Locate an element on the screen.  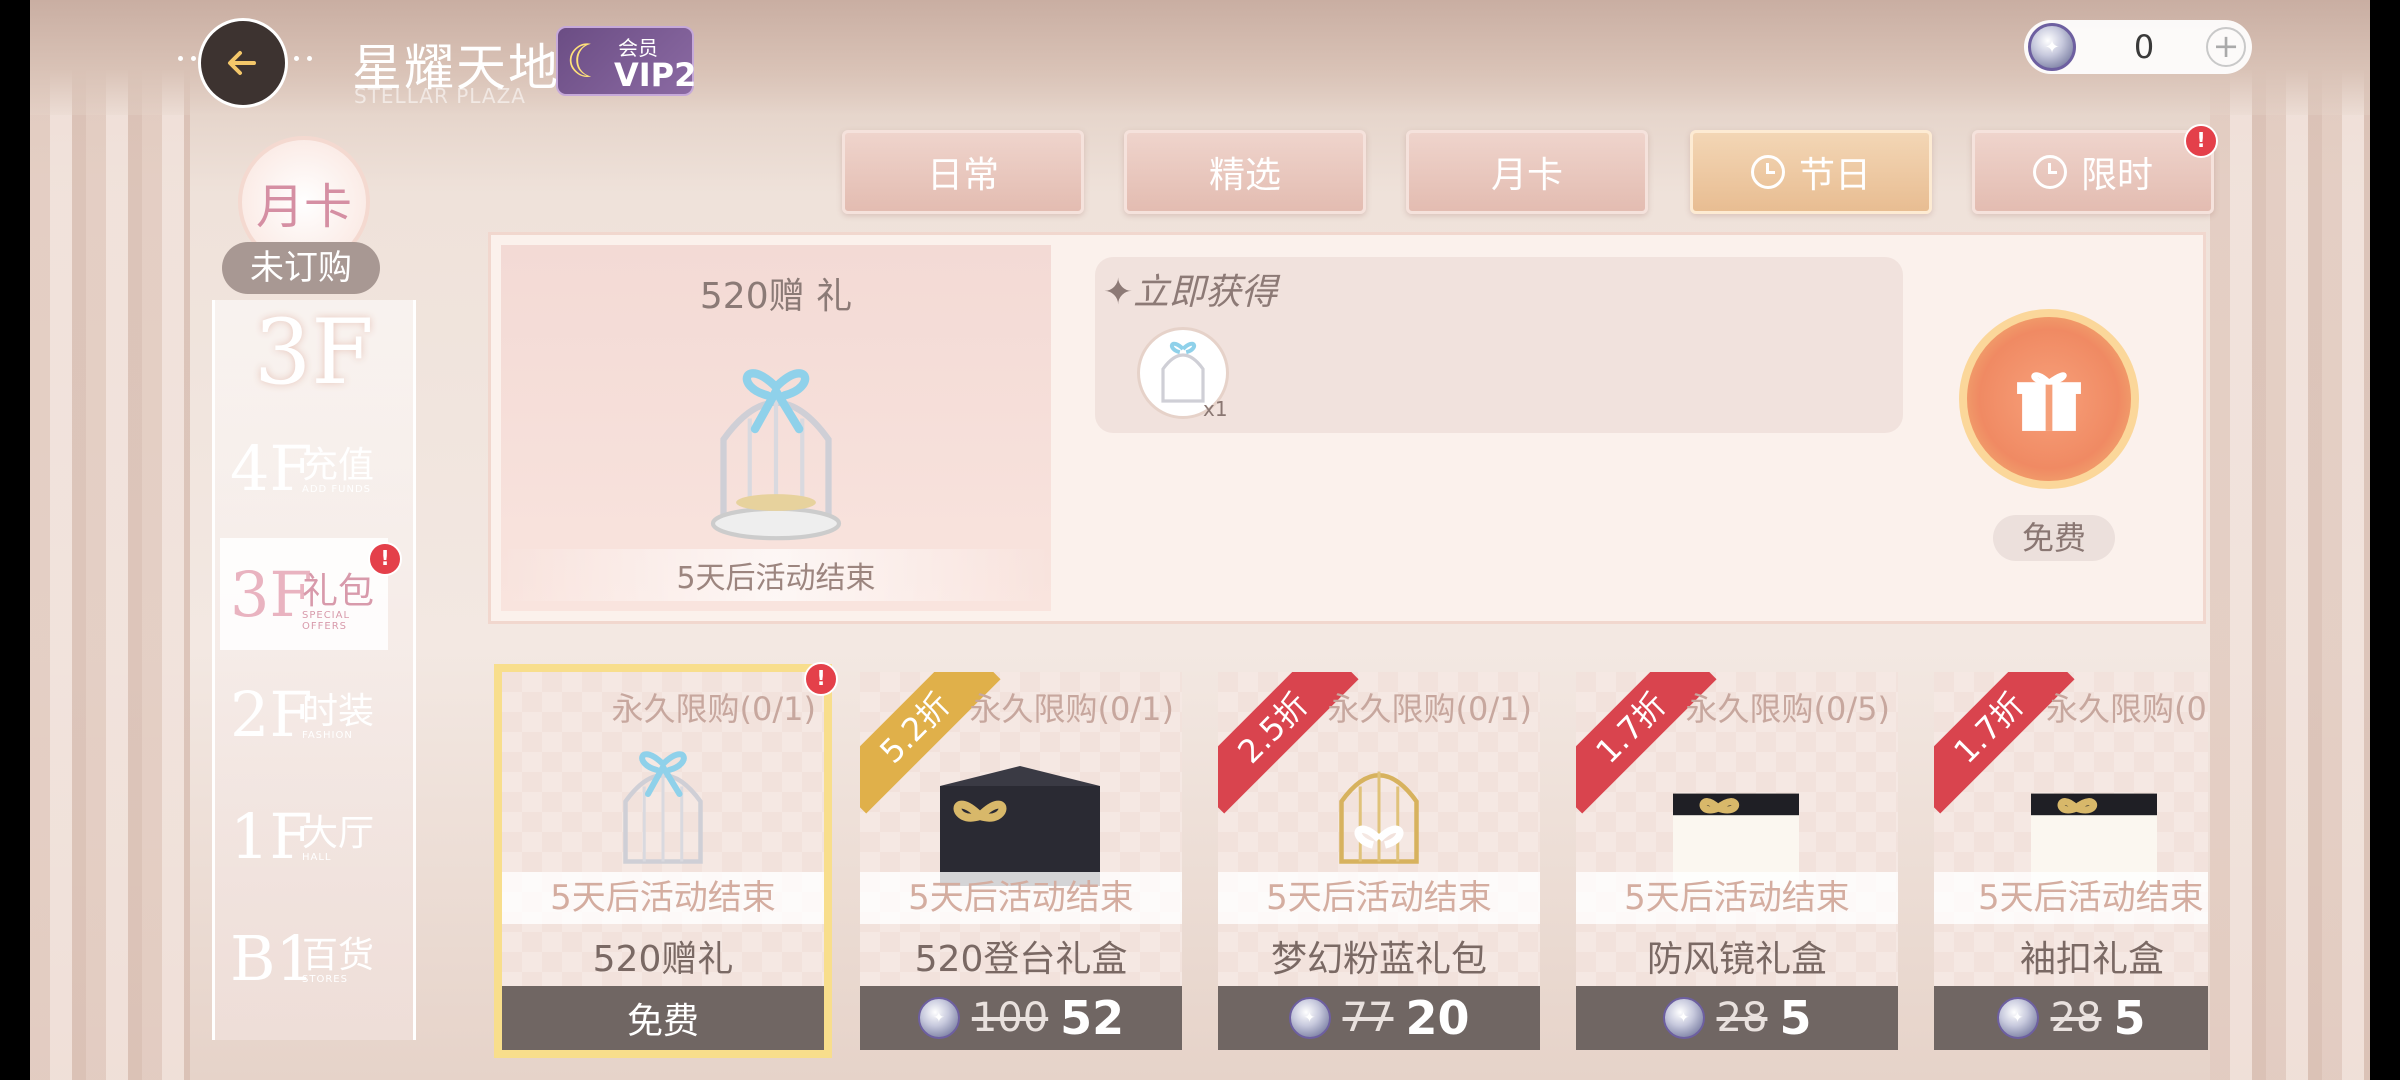
claim-gift-button is located at coordinates (2049, 399).